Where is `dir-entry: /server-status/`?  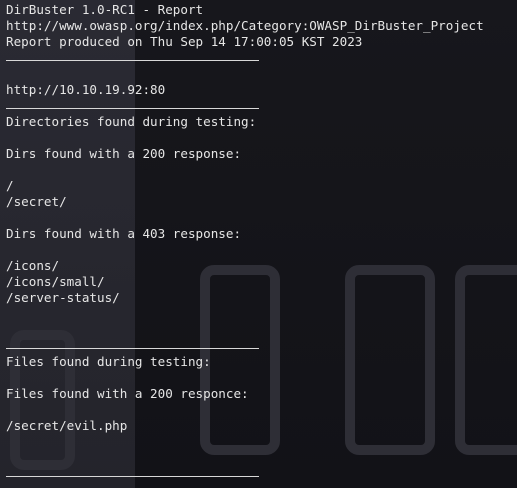 dir-entry: /server-status/ is located at coordinates (63, 297).